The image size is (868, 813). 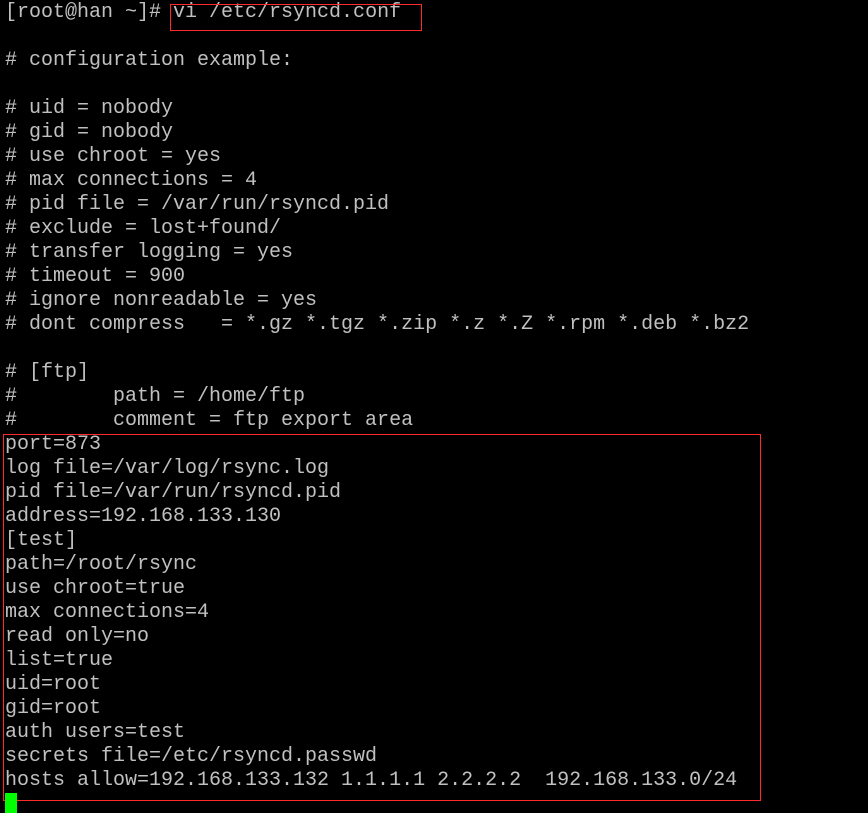 I want to click on file-line: # comment = ftp export area, so click(x=209, y=420).